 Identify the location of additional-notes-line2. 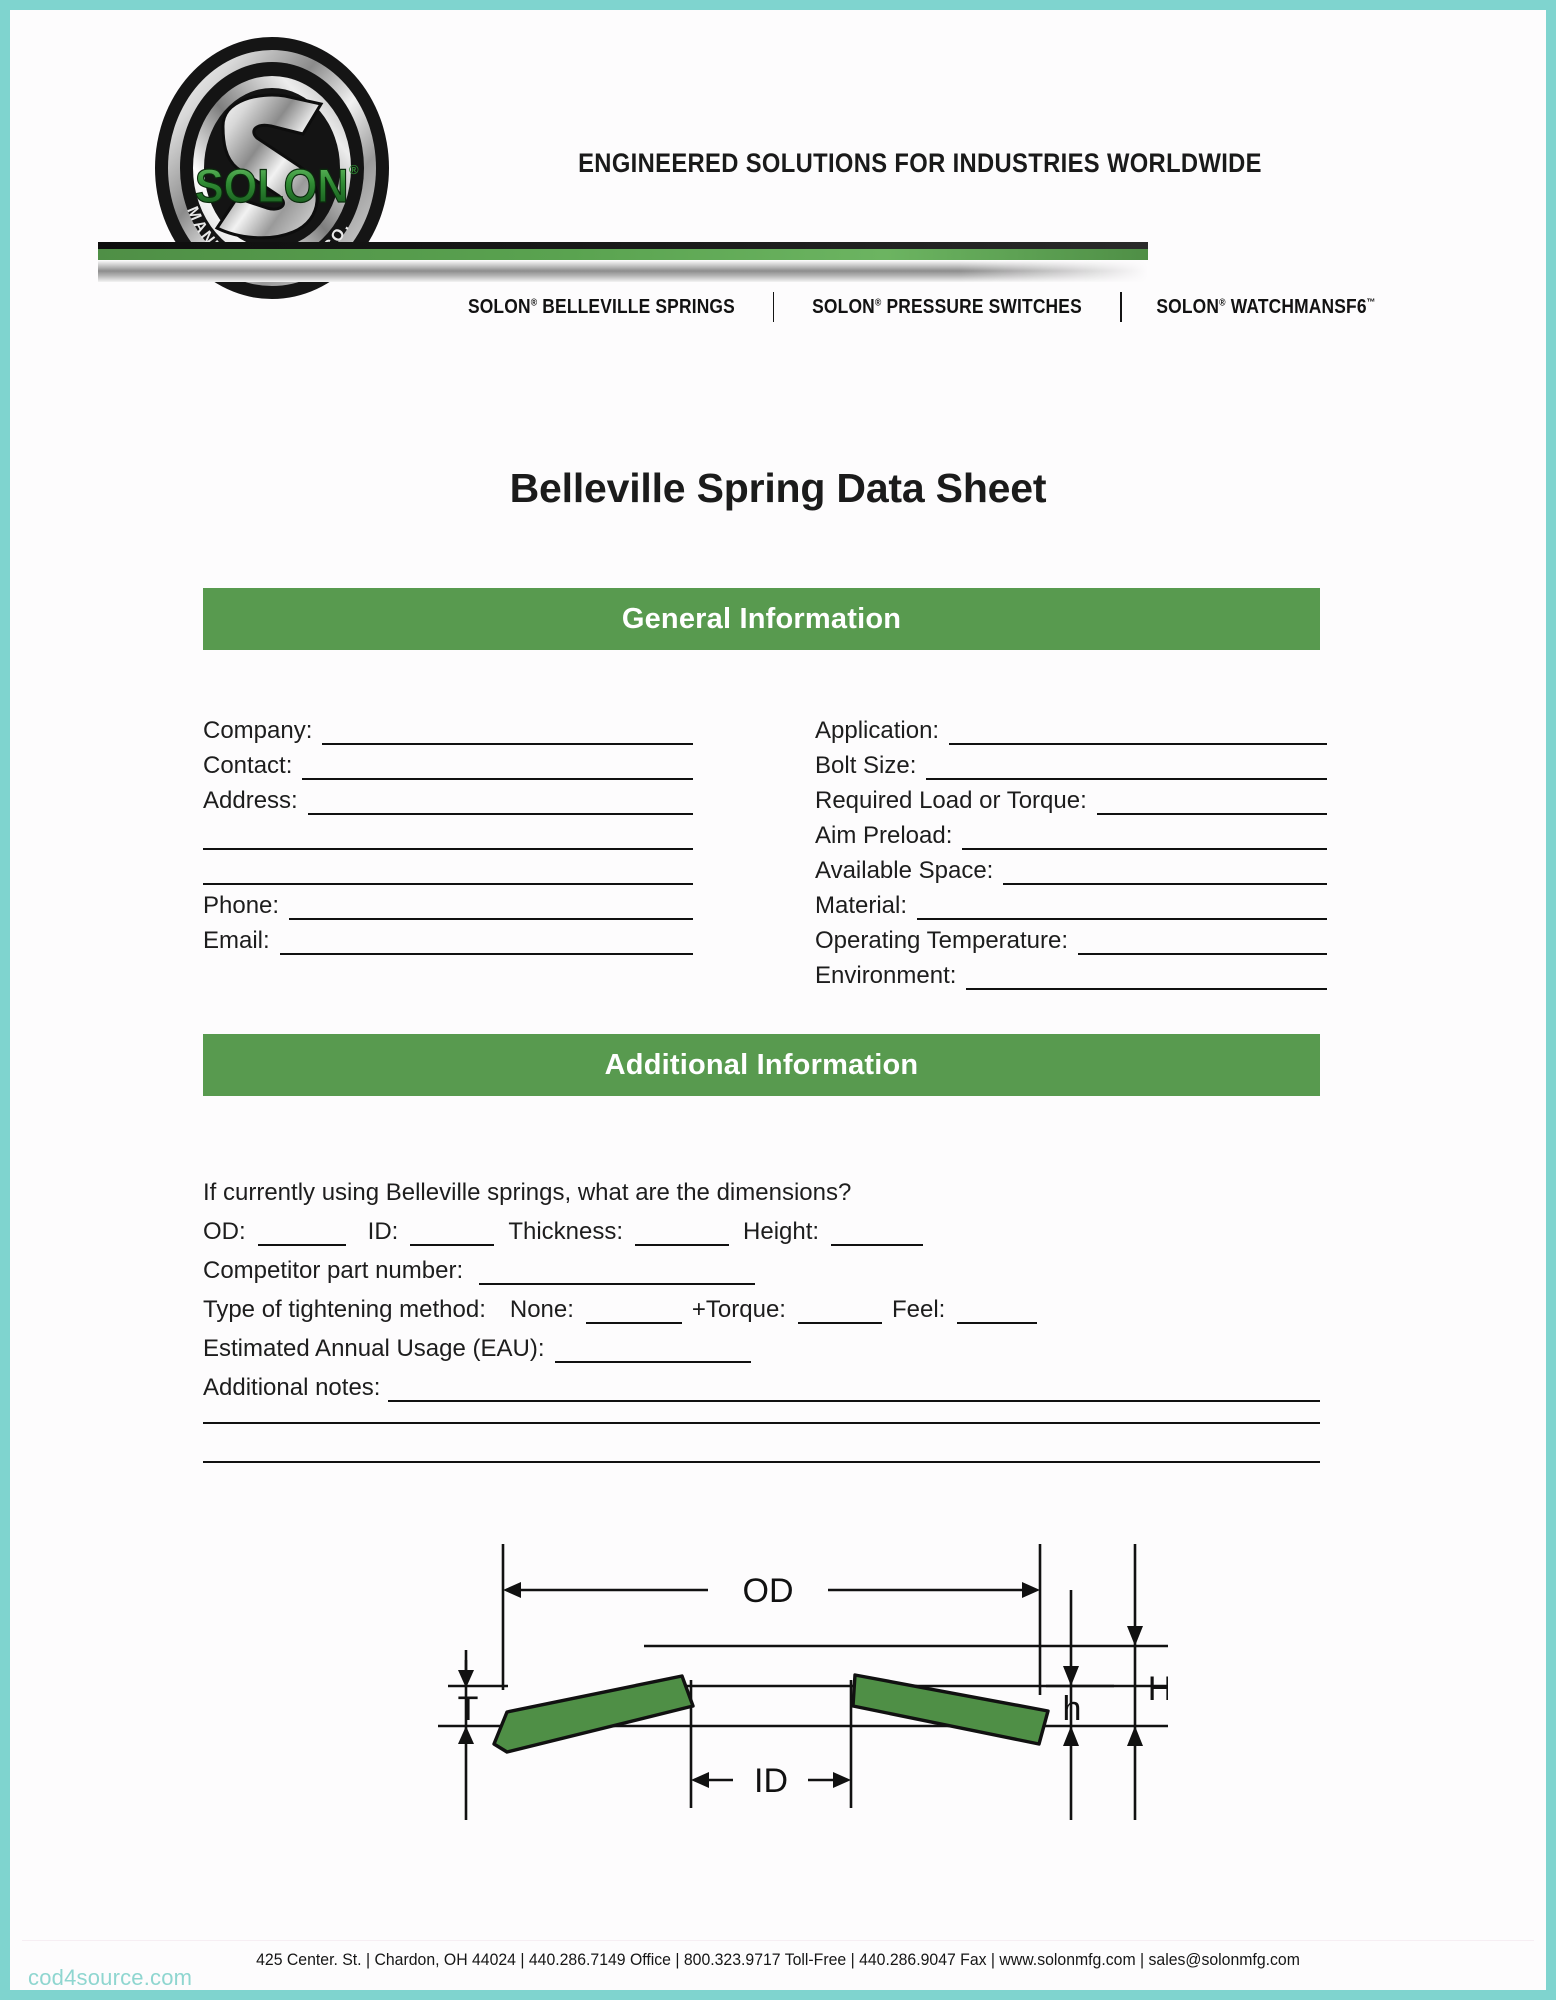
(761, 1421).